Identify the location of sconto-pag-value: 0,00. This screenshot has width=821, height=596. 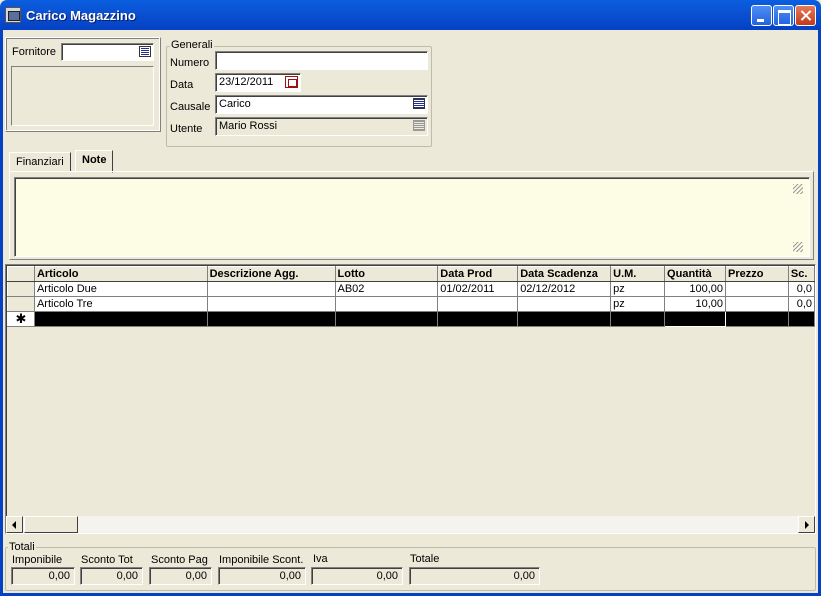
(196, 576).